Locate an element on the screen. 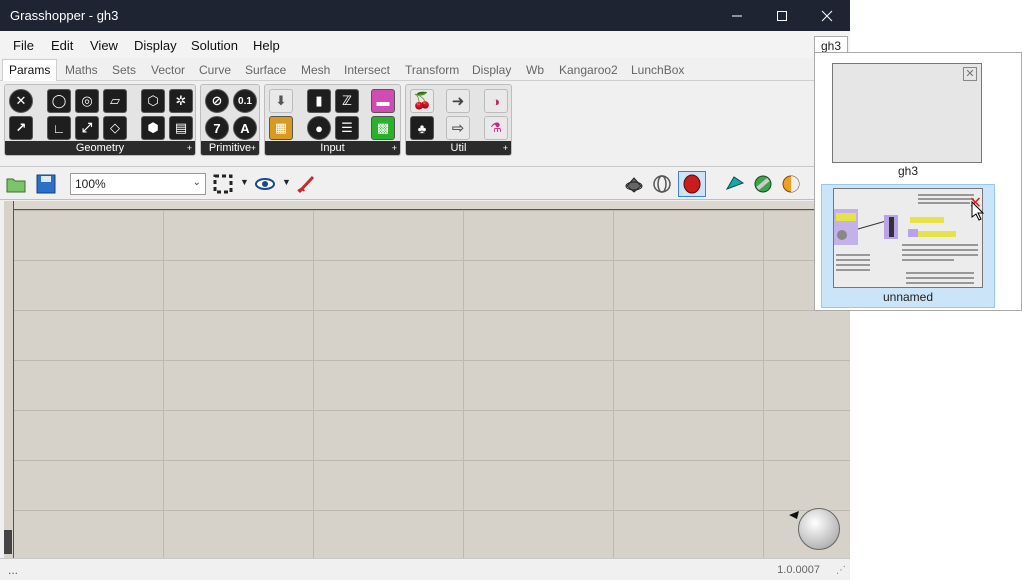  tree-icon: ♣ is located at coordinates (422, 128).